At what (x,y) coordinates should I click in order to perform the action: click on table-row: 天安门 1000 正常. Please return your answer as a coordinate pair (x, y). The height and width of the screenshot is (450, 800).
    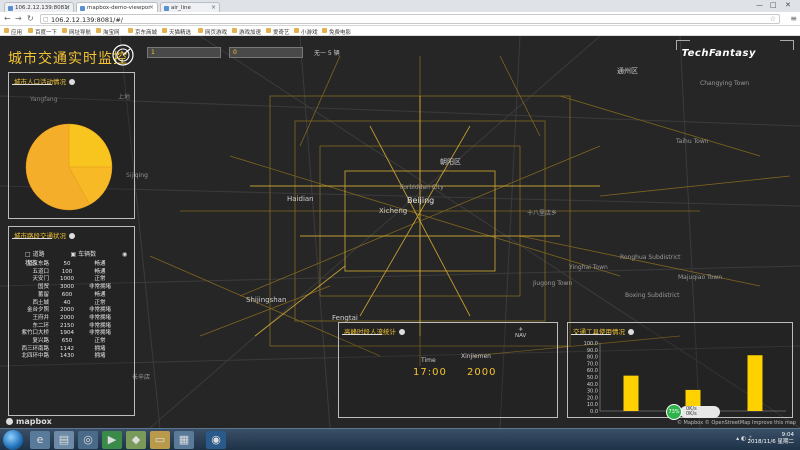
    Looking at the image, I should click on (67, 280).